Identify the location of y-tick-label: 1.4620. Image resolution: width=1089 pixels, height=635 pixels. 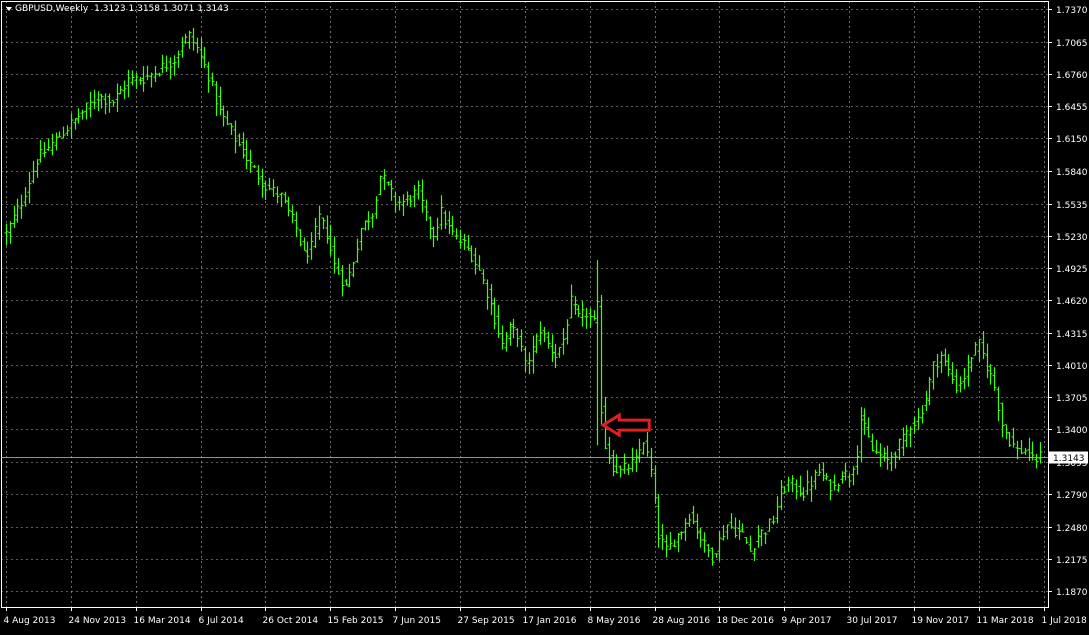
(1072, 302).